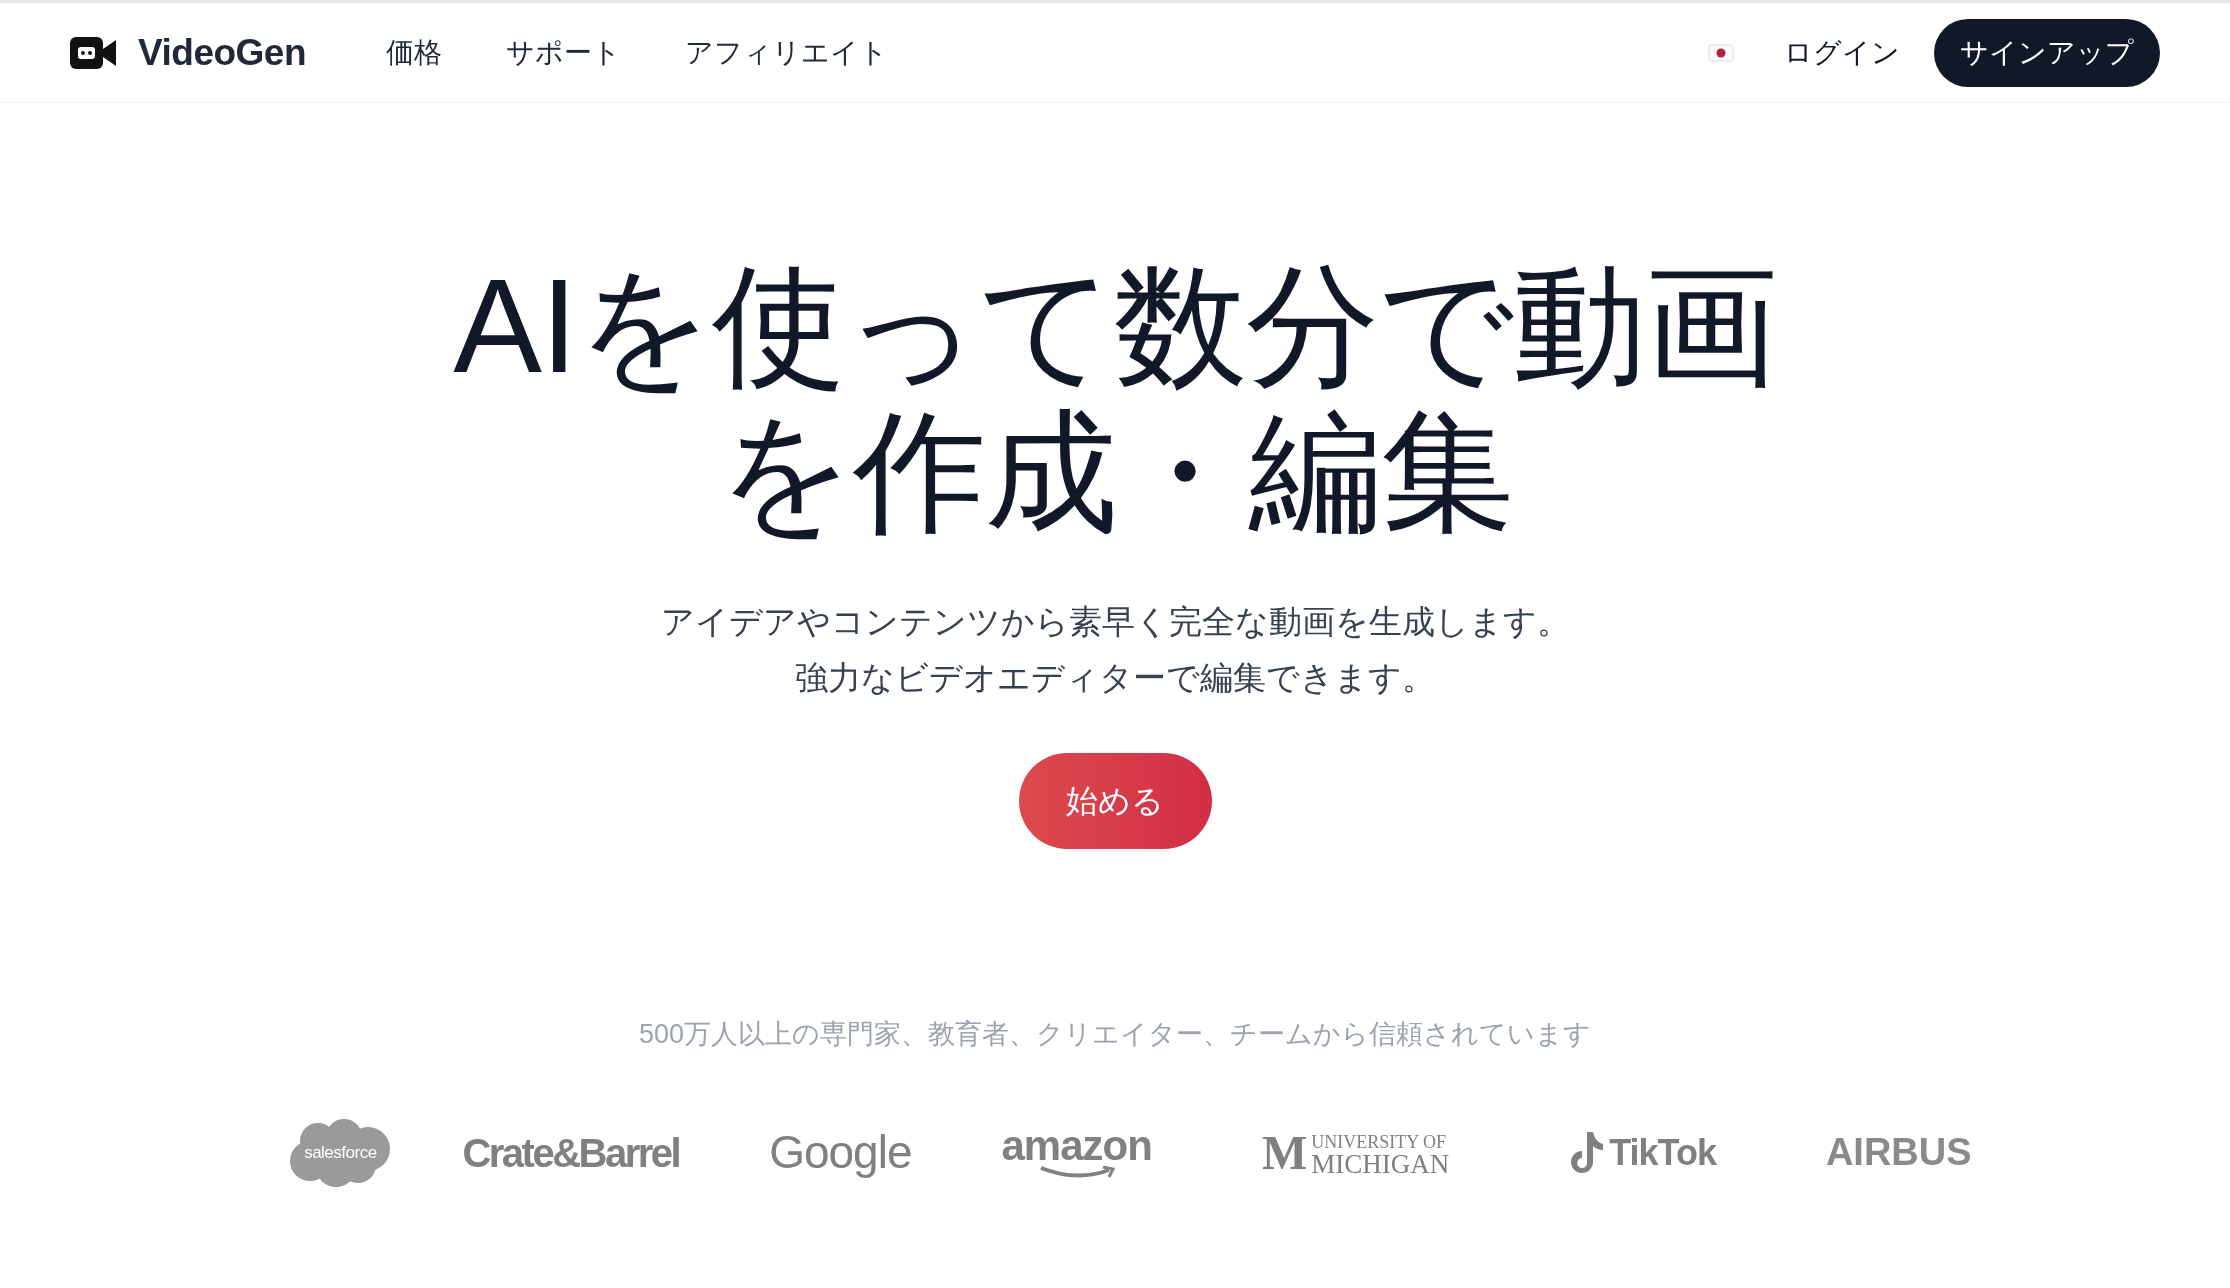 Image resolution: width=2230 pixels, height=1288 pixels. I want to click on get-started-button: 始める, so click(1115, 801).